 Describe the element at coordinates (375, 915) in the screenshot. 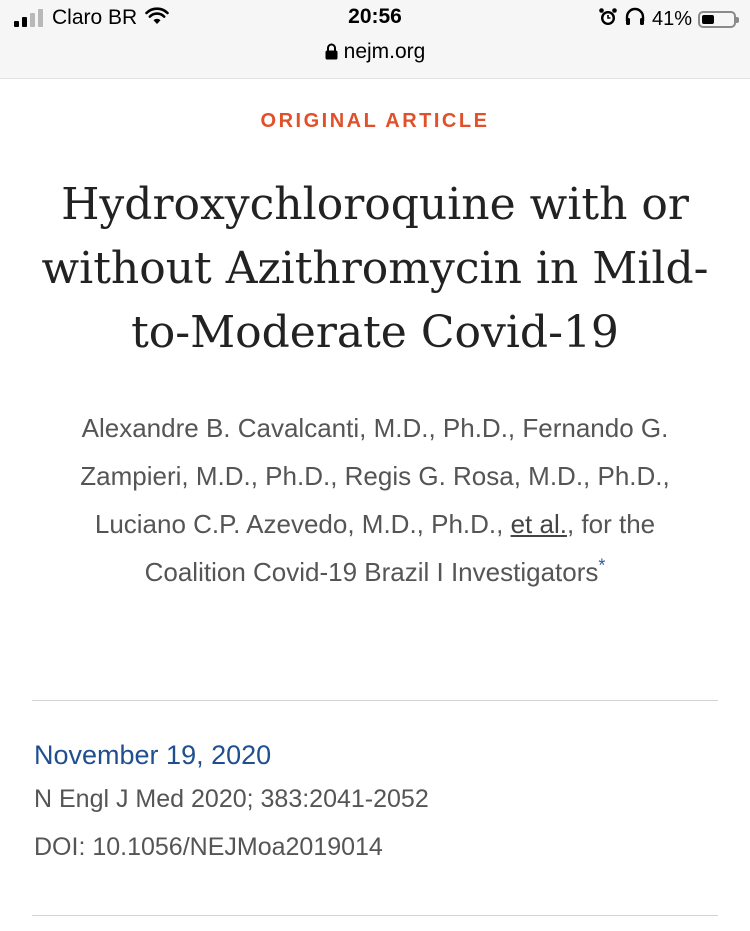

I see `divider-bottom` at that location.